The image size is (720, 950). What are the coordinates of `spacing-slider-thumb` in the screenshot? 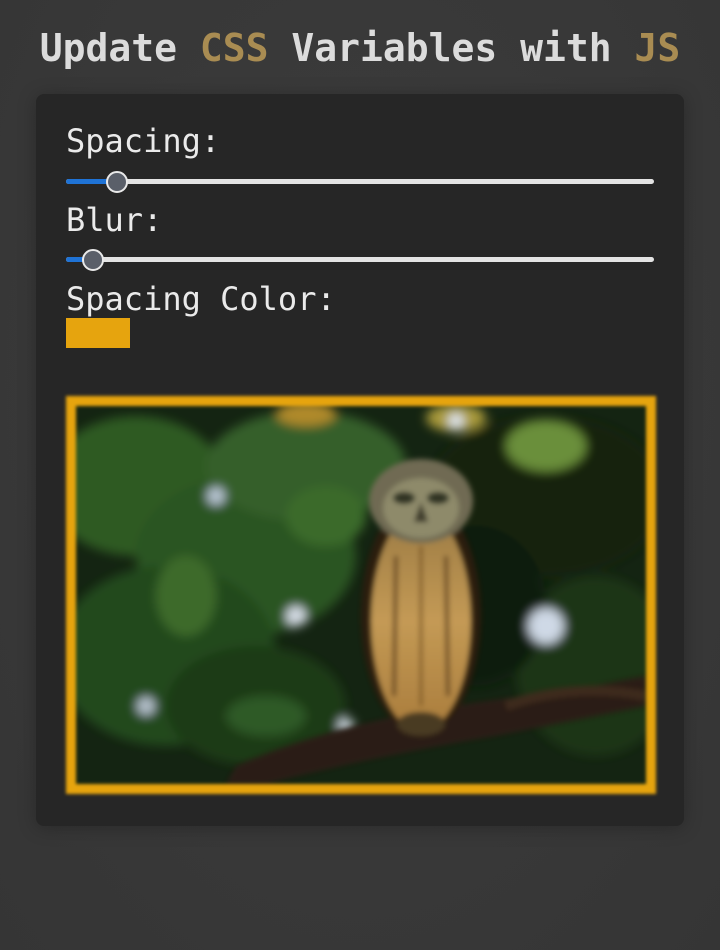 It's located at (116, 182).